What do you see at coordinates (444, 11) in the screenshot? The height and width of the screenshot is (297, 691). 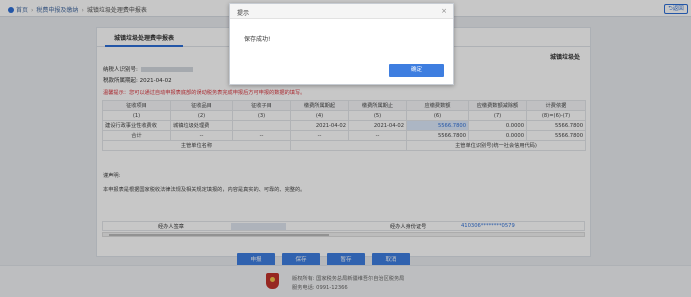 I see `close-icon: ×` at bounding box center [444, 11].